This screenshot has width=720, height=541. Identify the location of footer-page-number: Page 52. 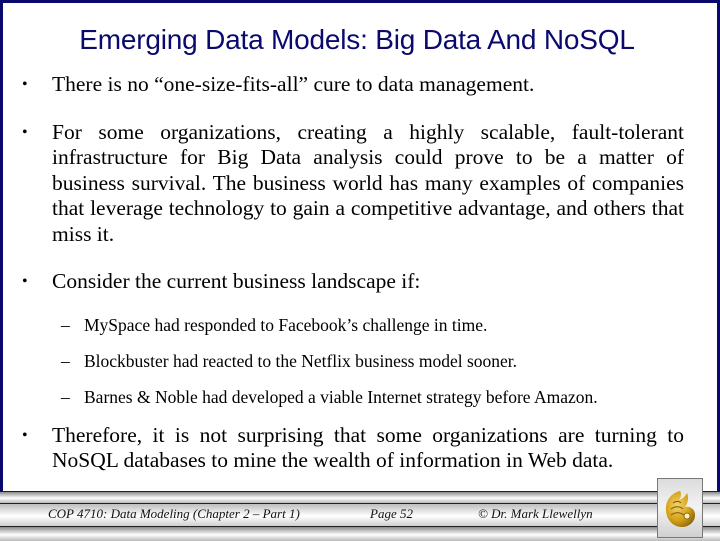
(391, 513).